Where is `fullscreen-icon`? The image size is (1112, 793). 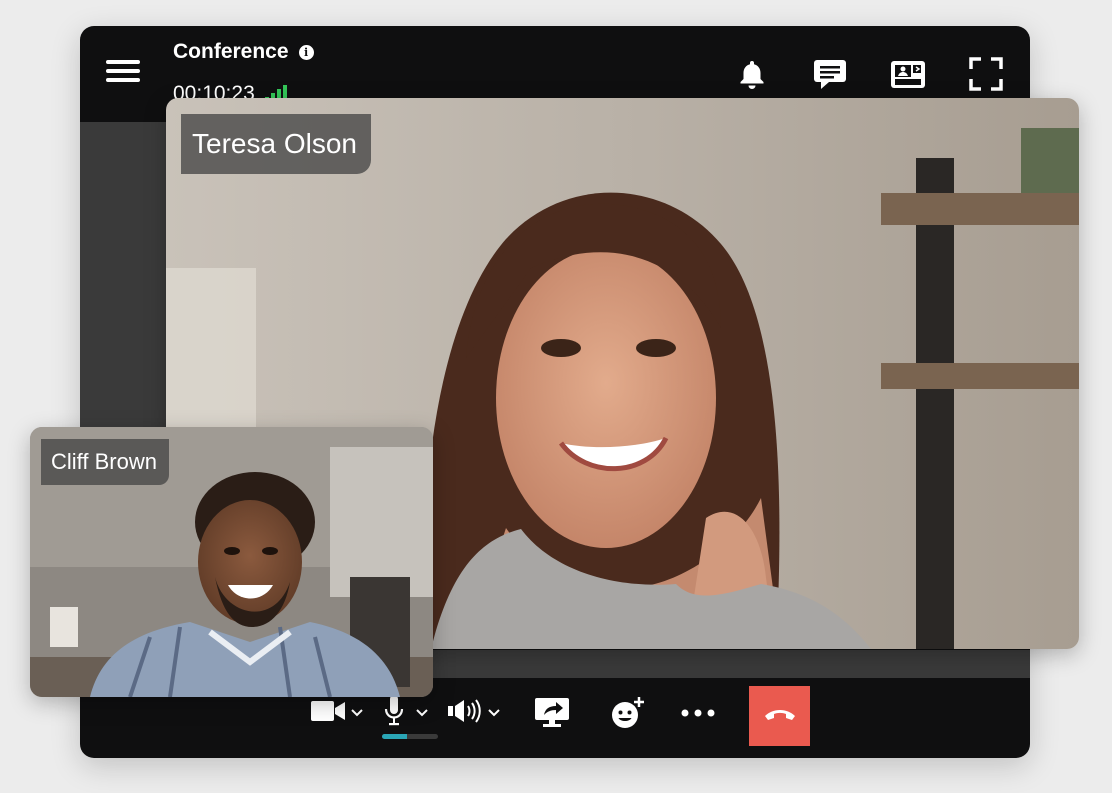
fullscreen-icon is located at coordinates (986, 74).